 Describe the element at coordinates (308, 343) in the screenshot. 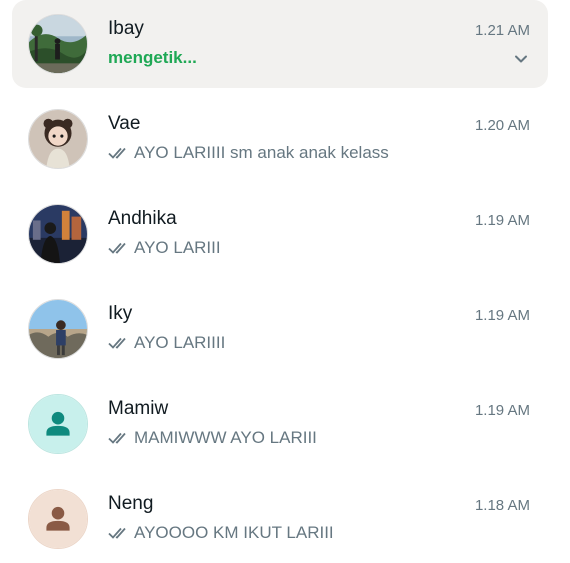

I see `message-preview-line: AYO LARIIII` at that location.